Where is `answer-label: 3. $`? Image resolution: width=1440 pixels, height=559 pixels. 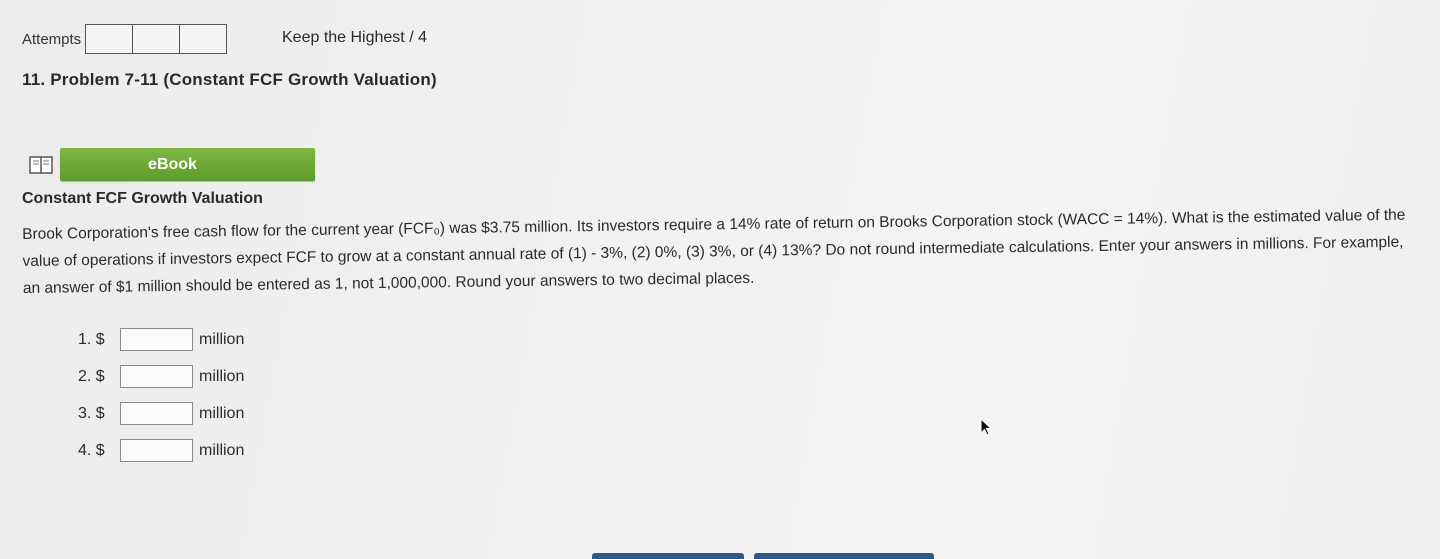 answer-label: 3. $ is located at coordinates (91, 413).